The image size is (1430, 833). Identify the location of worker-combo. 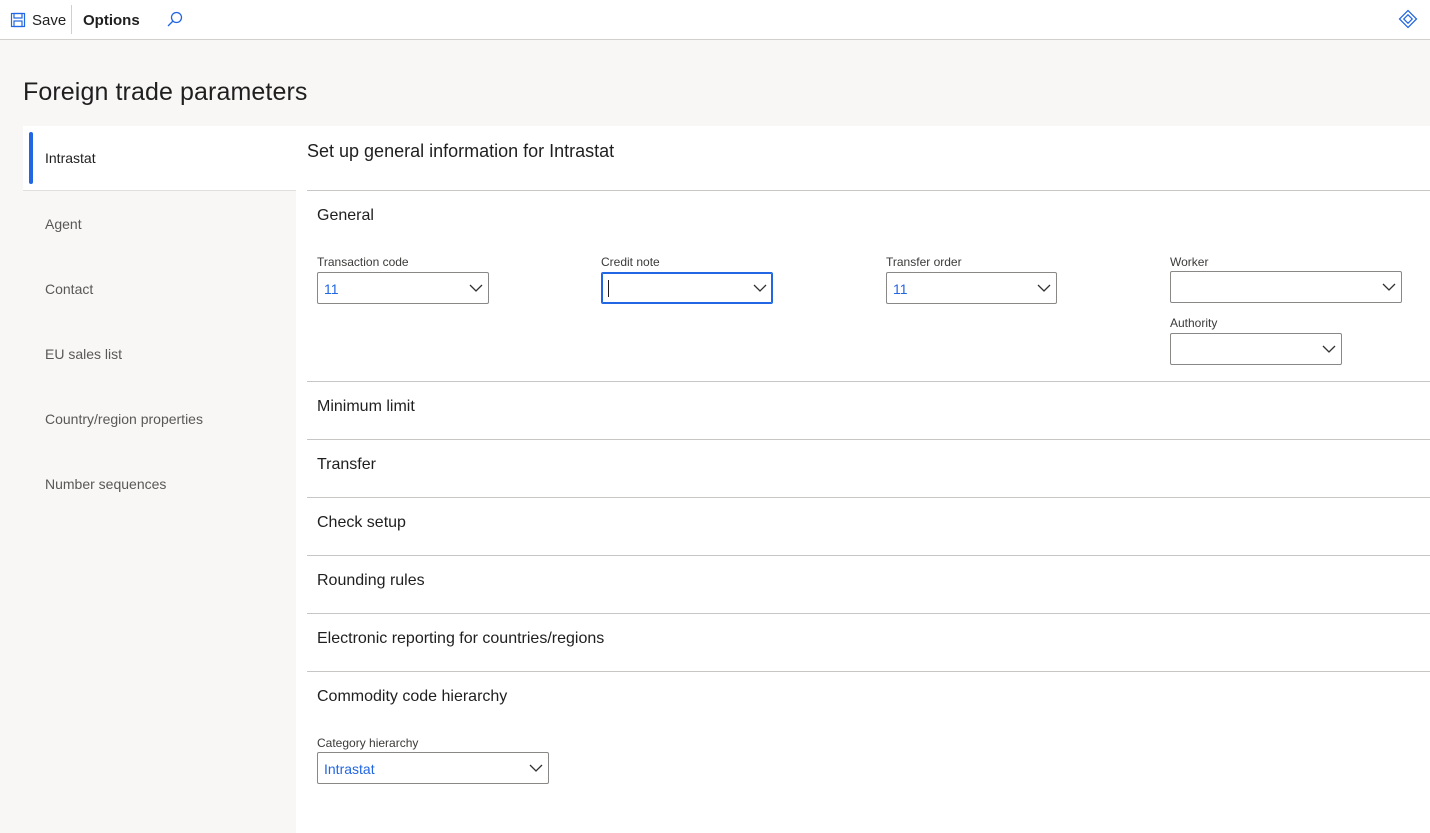
(1286, 287).